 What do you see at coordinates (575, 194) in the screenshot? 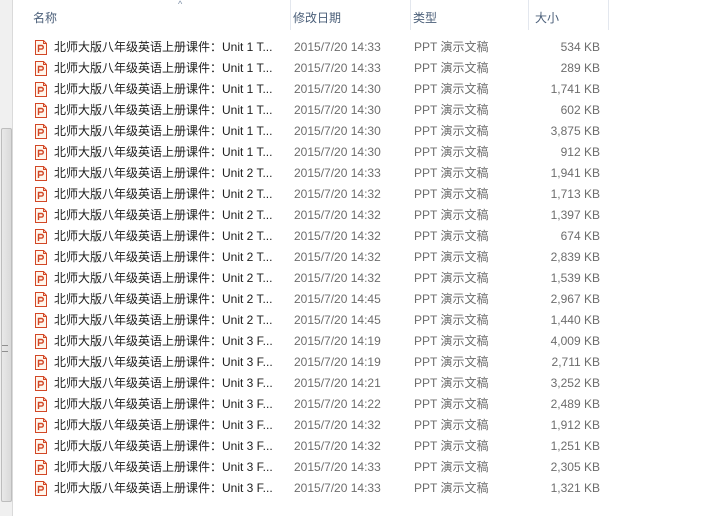
I see `file-size: 1,713 KB` at bounding box center [575, 194].